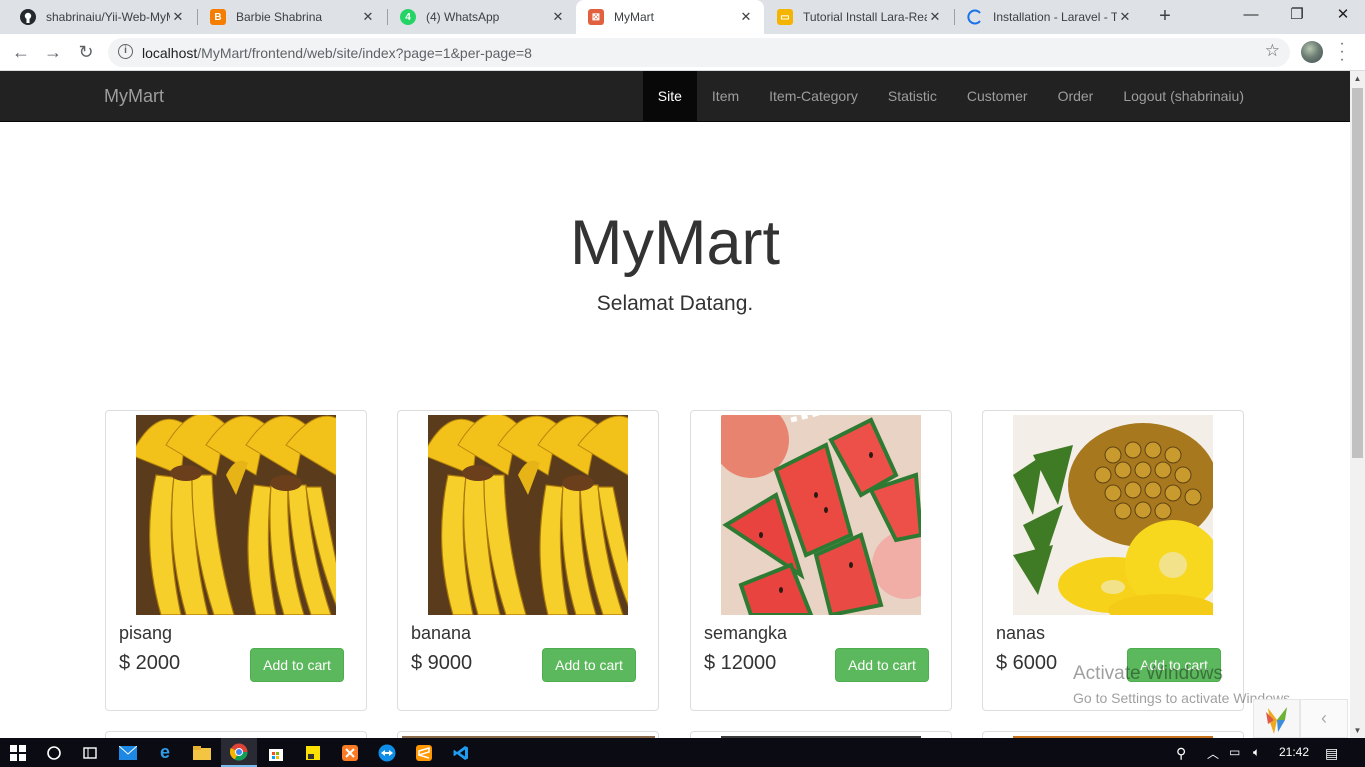 The height and width of the screenshot is (767, 1365). I want to click on vscode-icon, so click(461, 752).